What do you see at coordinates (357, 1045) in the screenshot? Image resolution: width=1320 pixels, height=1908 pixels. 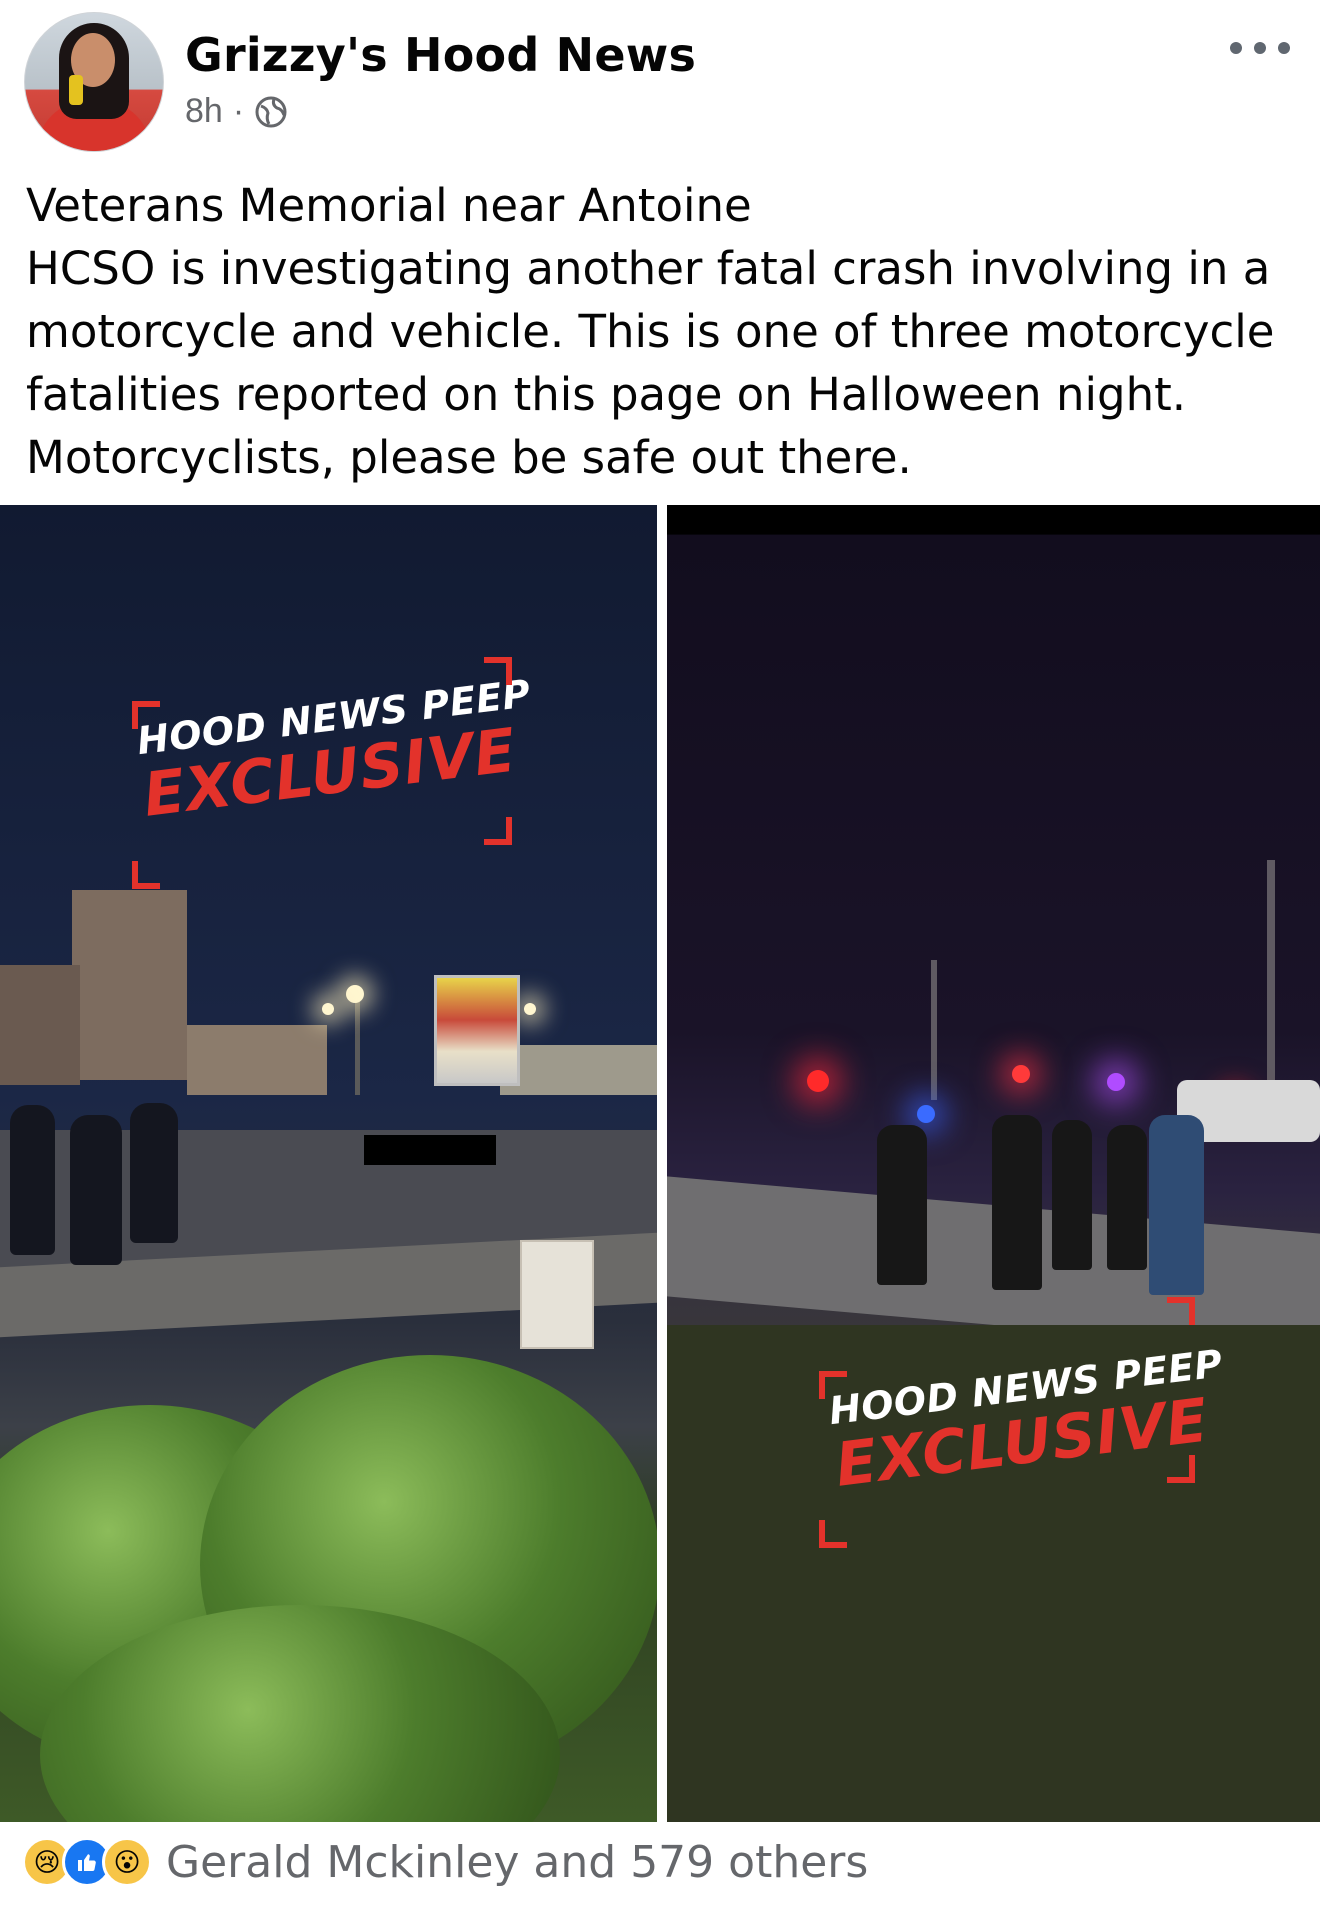 I see `street-pole` at bounding box center [357, 1045].